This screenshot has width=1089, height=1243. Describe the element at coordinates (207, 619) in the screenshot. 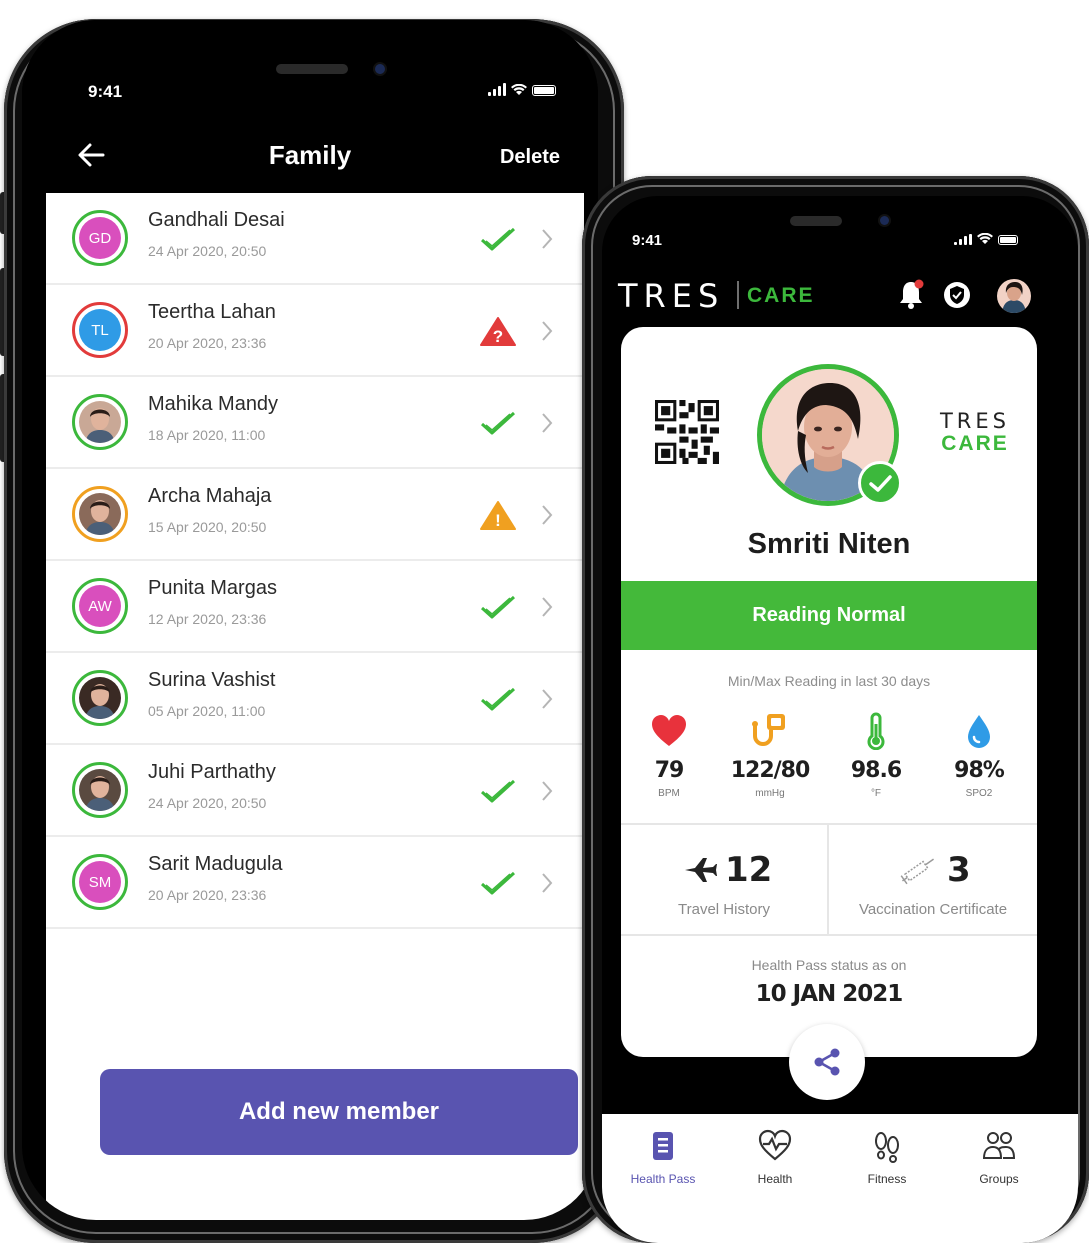

I see `member-date: 12 Apr 2020, 23:36` at that location.